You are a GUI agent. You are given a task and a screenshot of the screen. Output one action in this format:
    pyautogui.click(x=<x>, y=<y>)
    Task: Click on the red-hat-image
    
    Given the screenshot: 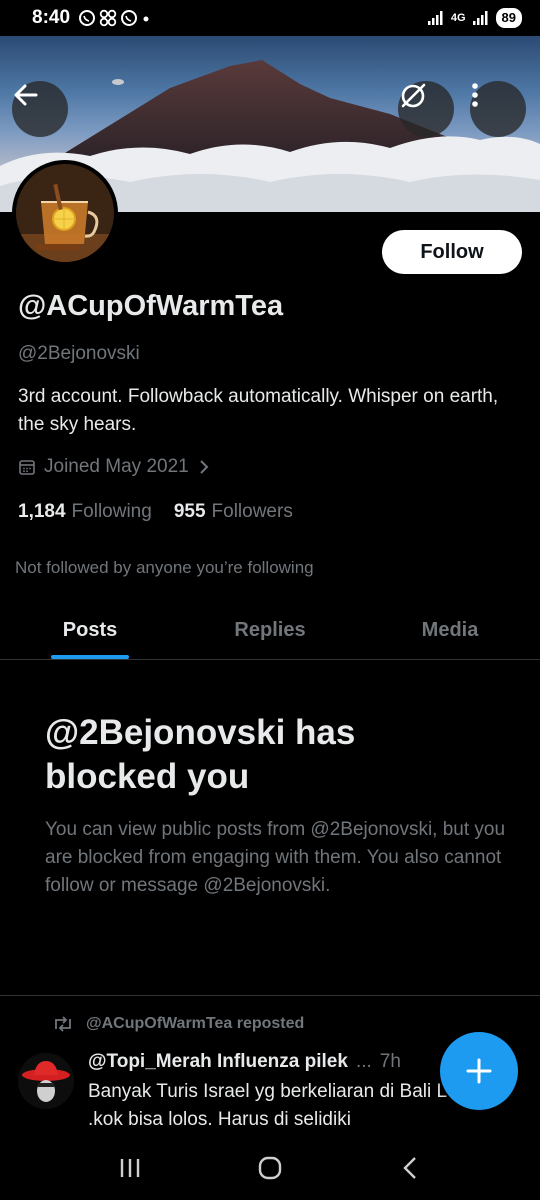 What is the action you would take?
    pyautogui.click(x=46, y=1081)
    